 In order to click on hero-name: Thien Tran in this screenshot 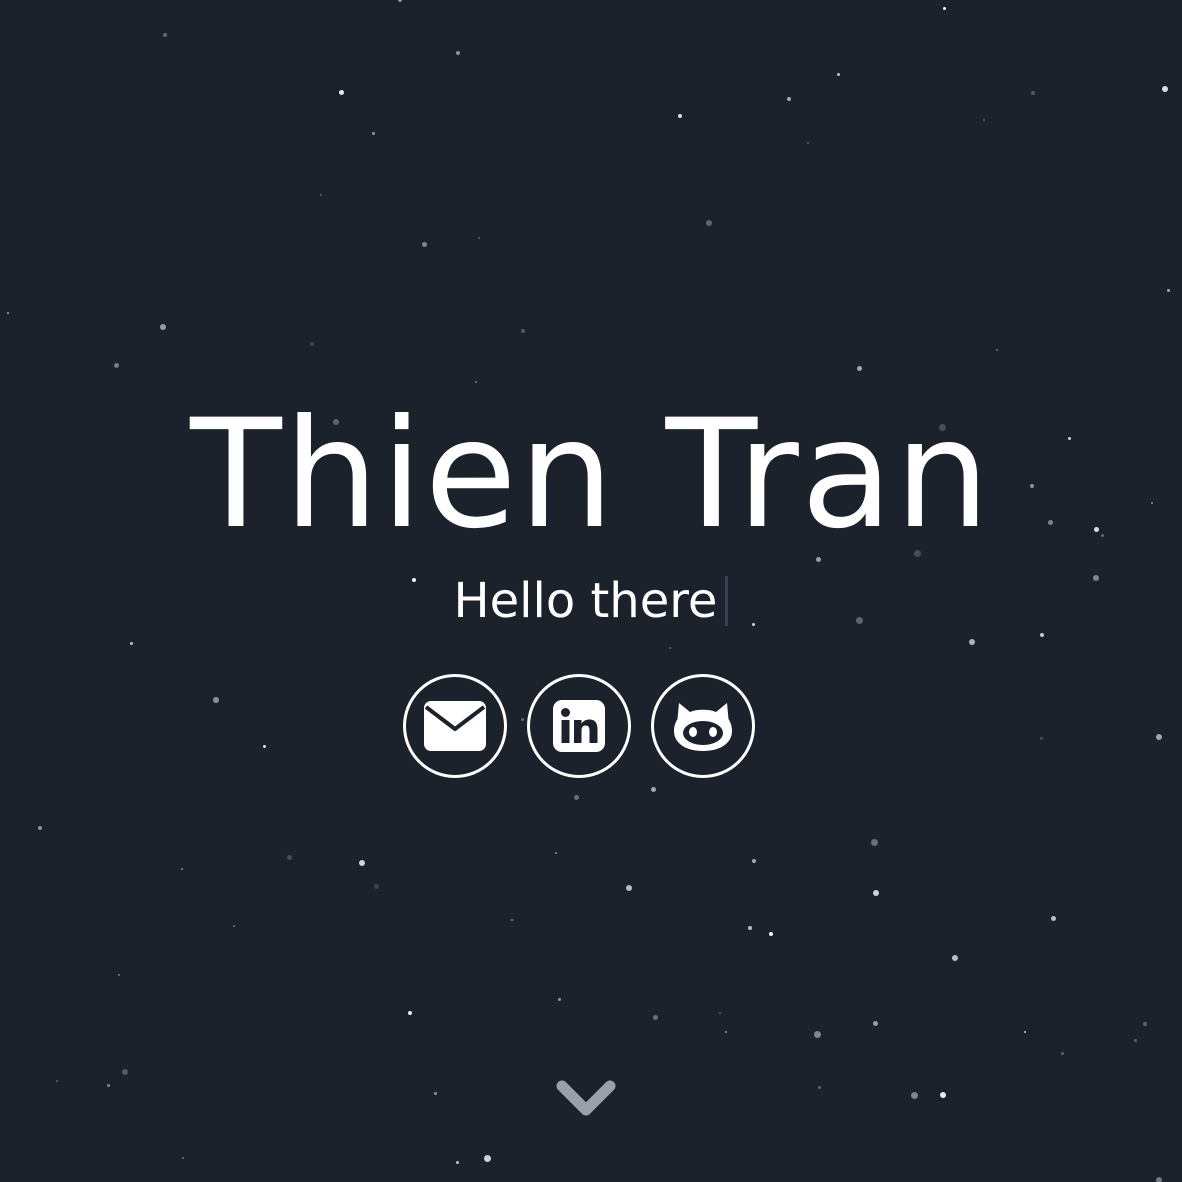, I will do `click(591, 475)`.